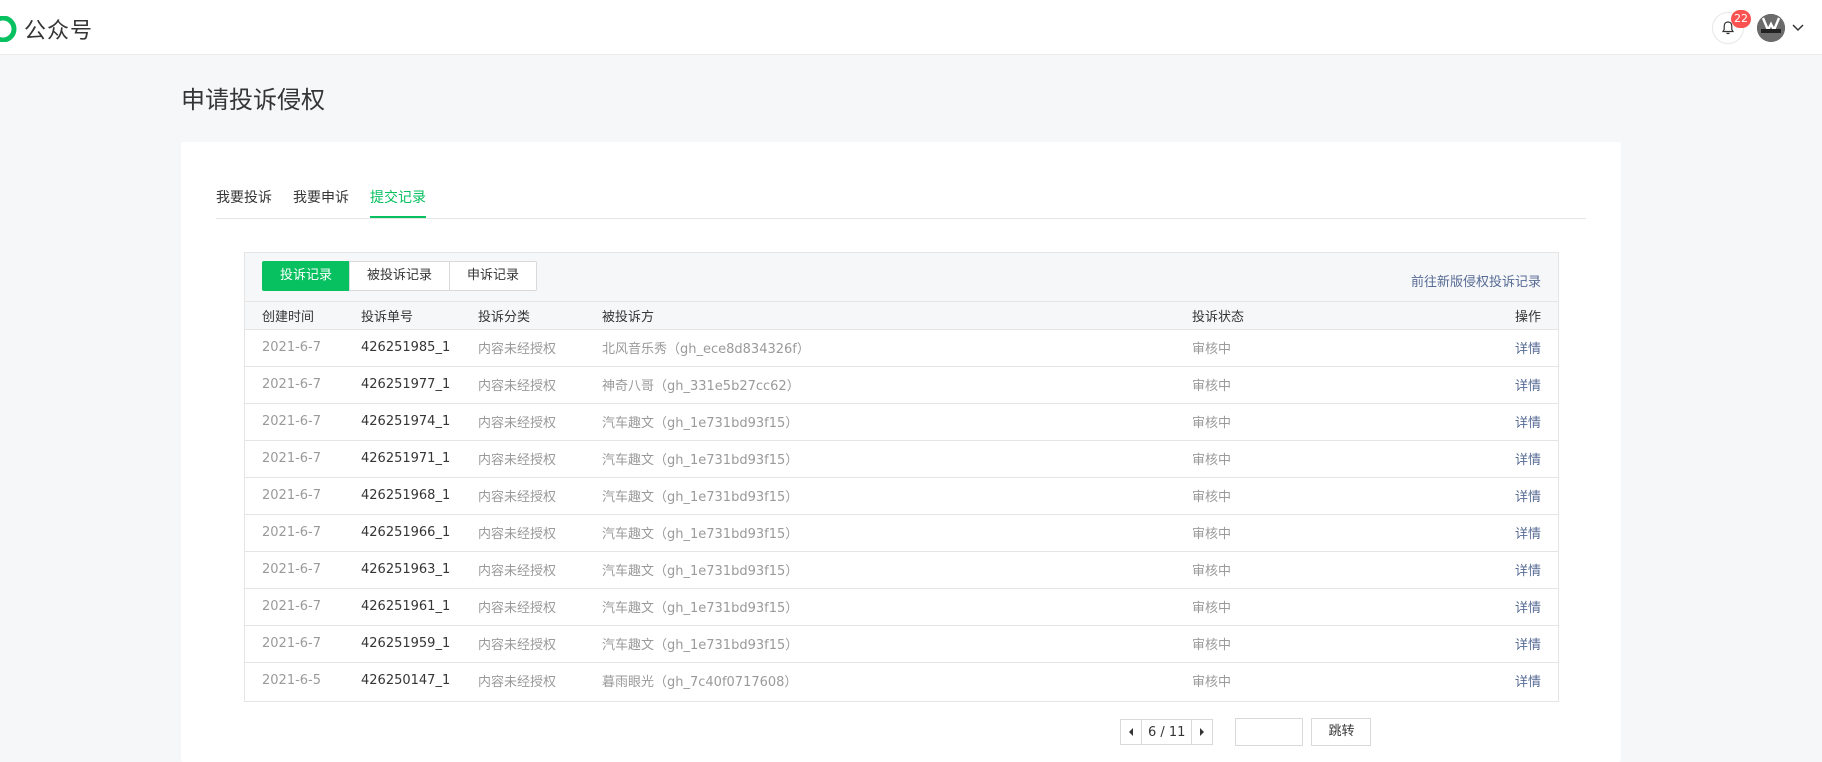 The height and width of the screenshot is (762, 1822). What do you see at coordinates (1798, 28) in the screenshot?
I see `chevron-down-icon` at bounding box center [1798, 28].